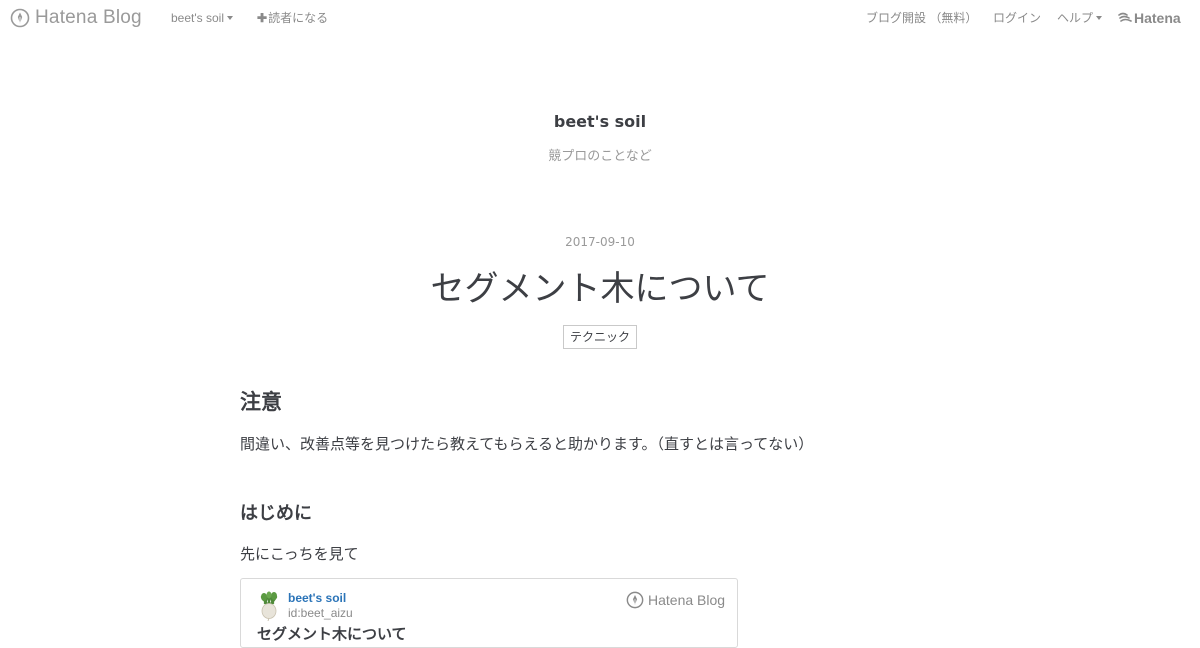 Image resolution: width=1200 pixels, height=648 pixels. I want to click on login-link: ログイン, so click(1017, 18).